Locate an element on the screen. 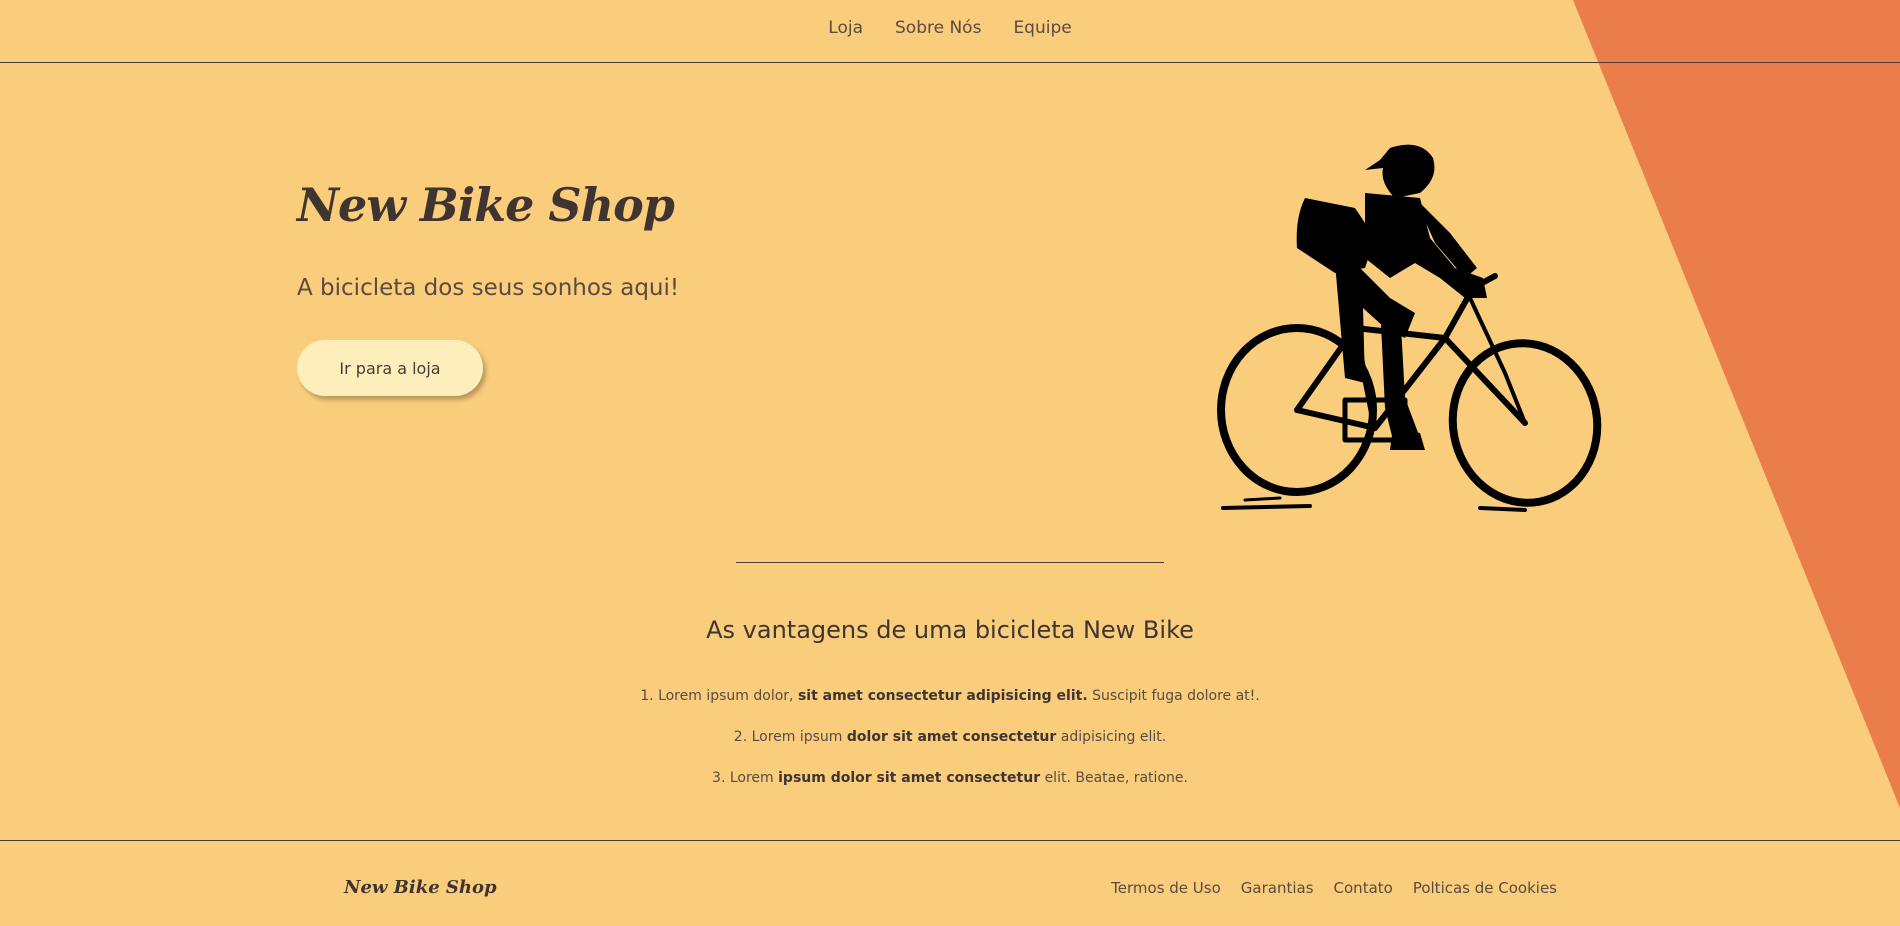  footer-link-contato: Contato is located at coordinates (1363, 888).